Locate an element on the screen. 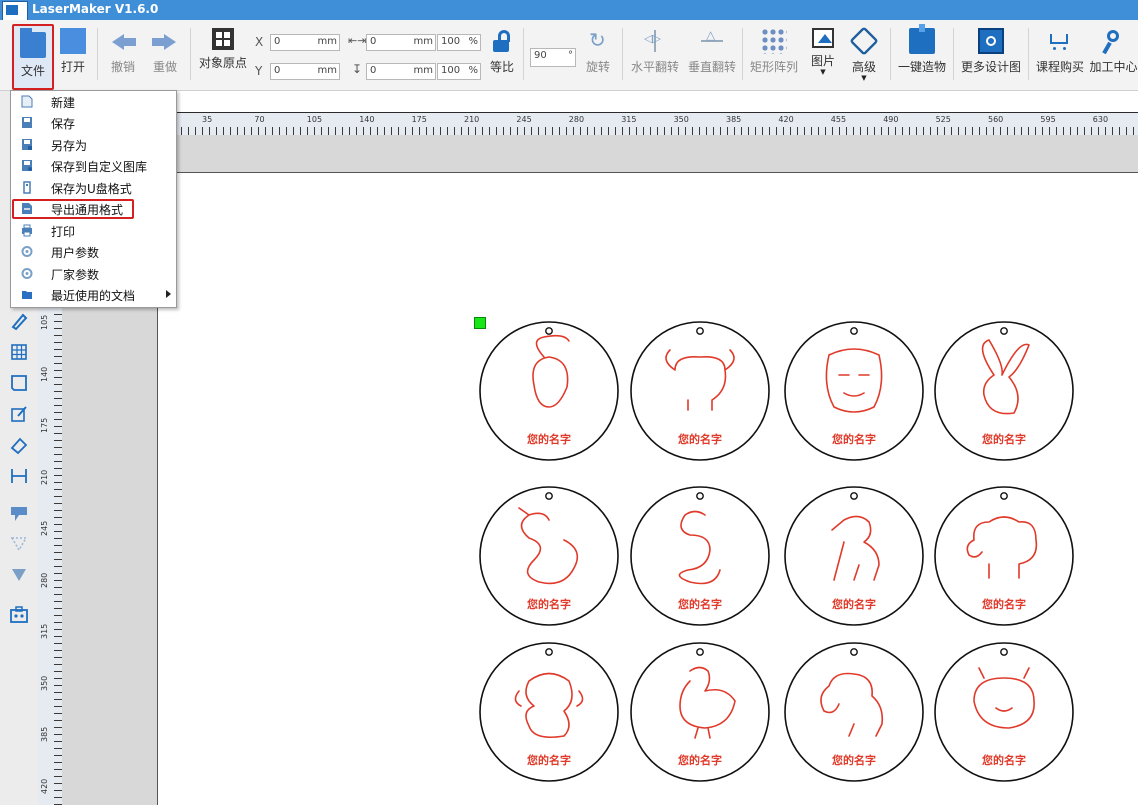 This screenshot has width=1138, height=805. ruler-label: 385 is located at coordinates (734, 119).